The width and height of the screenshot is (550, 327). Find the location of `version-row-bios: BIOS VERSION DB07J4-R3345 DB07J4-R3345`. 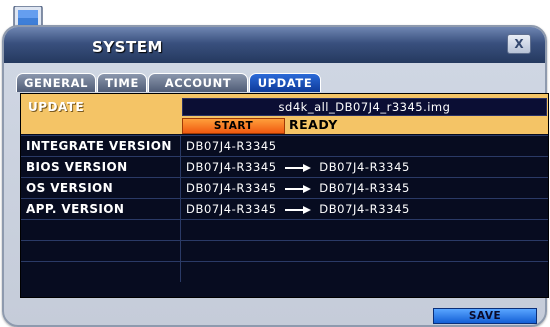

version-row-bios: BIOS VERSION DB07J4-R3345 DB07J4-R3345 is located at coordinates (284, 166).